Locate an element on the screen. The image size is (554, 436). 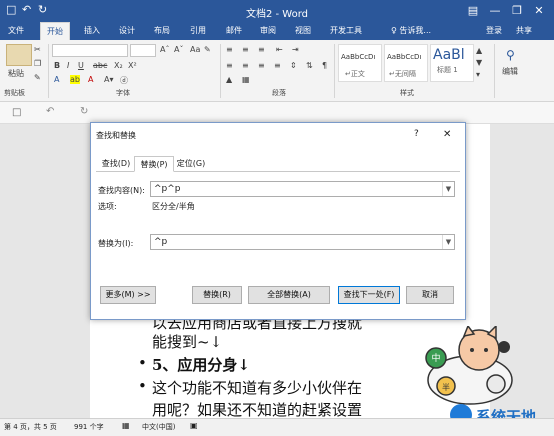
line-spacing-icon: ⇕ is located at coordinates (293, 65).